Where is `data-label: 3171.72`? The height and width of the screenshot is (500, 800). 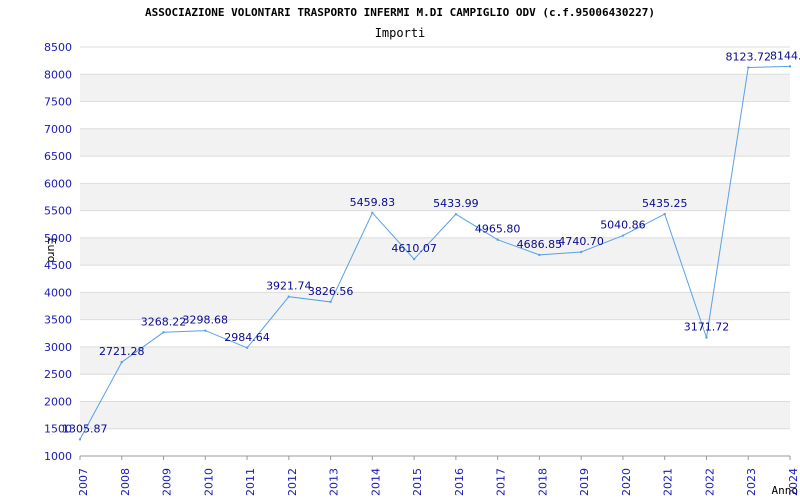
data-label: 3171.72 is located at coordinates (707, 327).